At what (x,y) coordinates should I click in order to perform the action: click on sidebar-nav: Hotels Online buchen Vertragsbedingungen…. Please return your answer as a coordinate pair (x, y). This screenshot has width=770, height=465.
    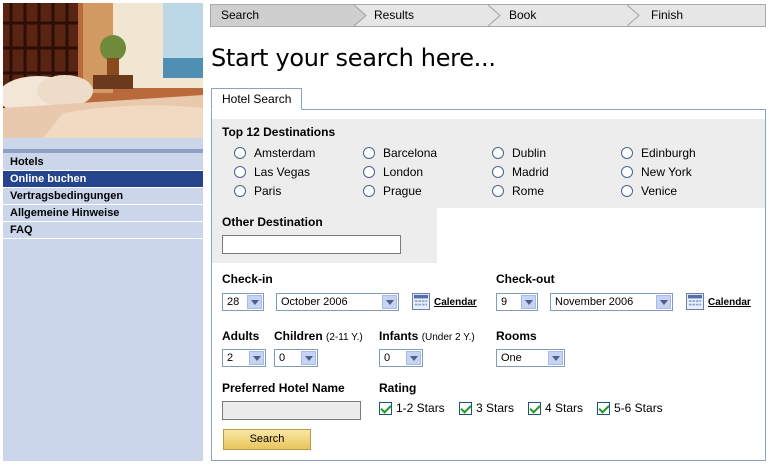
    Looking at the image, I should click on (103, 196).